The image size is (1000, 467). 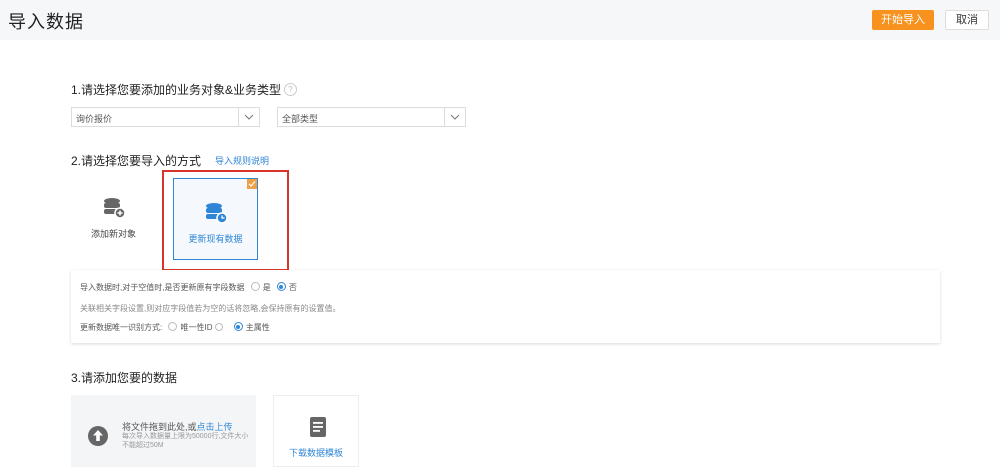 I want to click on empty-value-option-row: 导入数据时,对于空值时,是否更新原有字段数据 是 否, so click(x=188, y=287).